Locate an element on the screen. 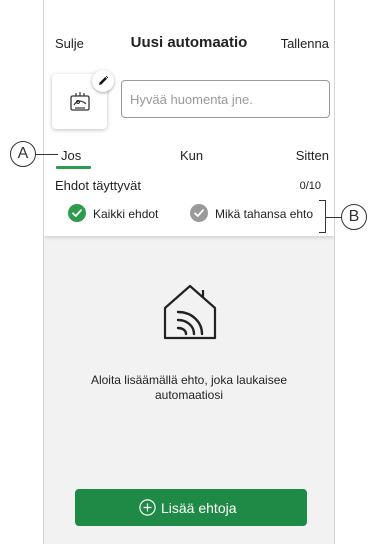 This screenshot has height=544, width=370. callout-b-line is located at coordinates (333, 218).